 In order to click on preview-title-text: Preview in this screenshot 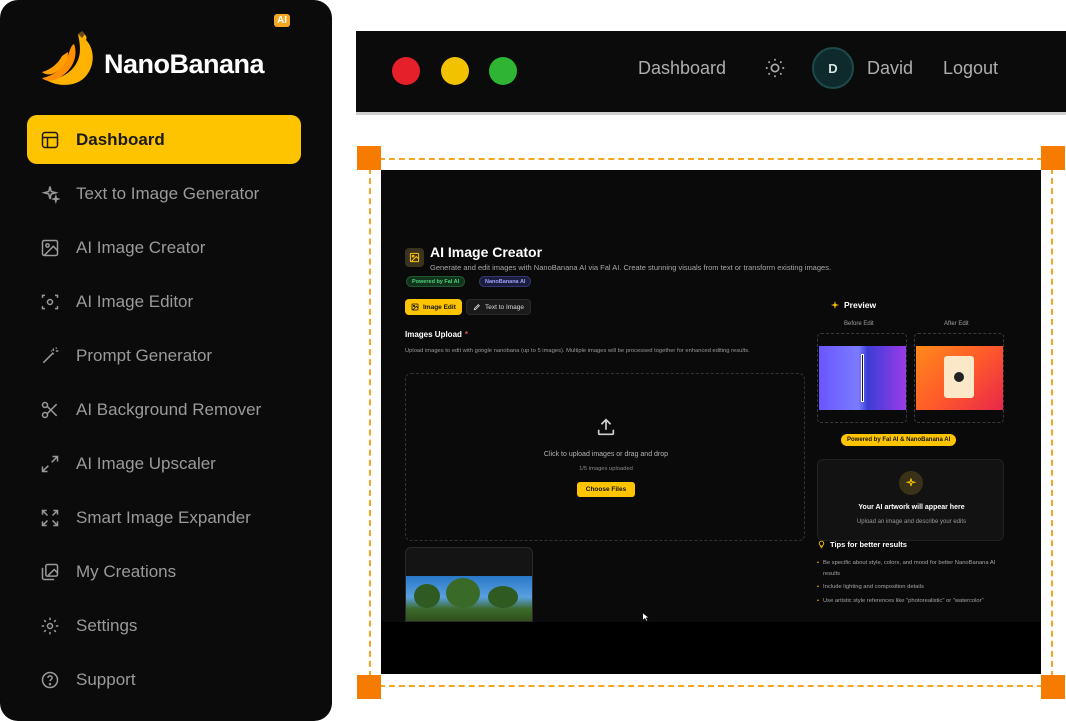, I will do `click(860, 305)`.